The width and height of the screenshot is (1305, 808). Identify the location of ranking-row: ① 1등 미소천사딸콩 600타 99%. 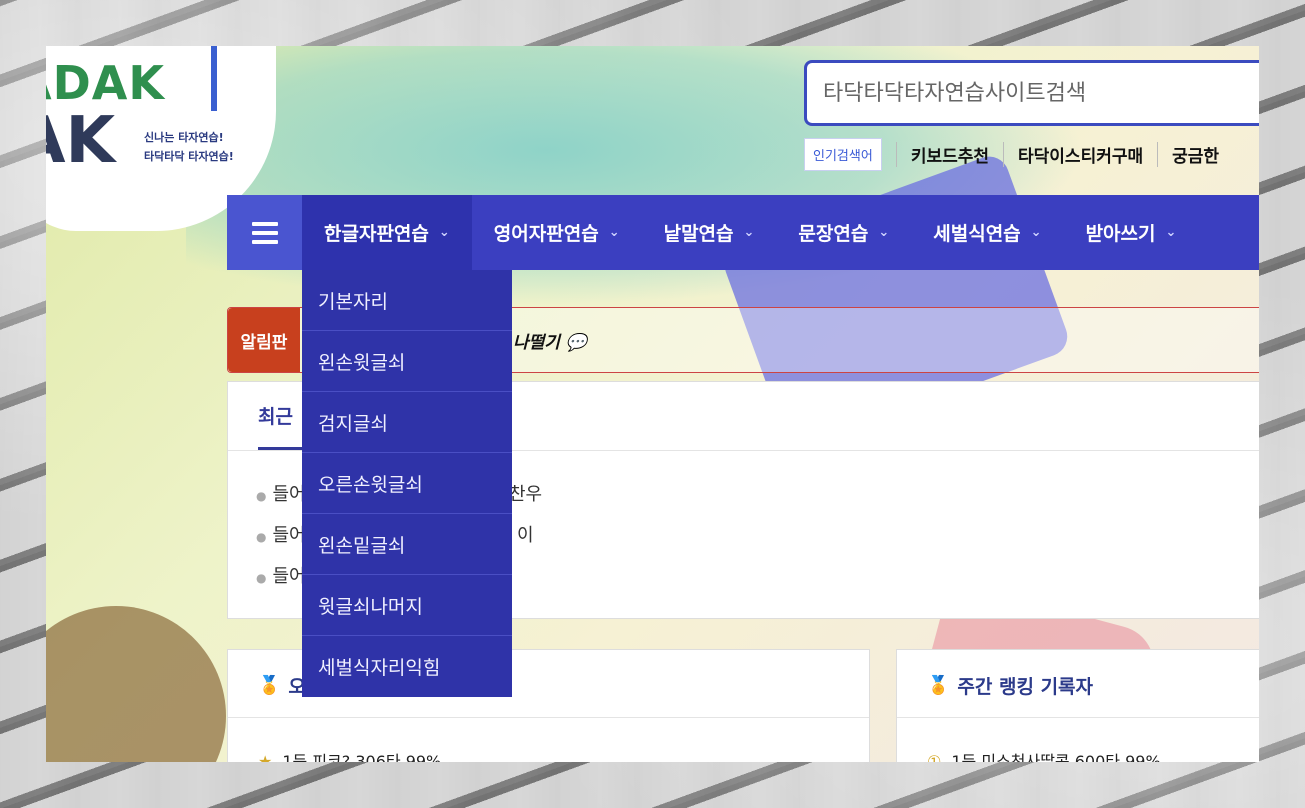
(1044, 755).